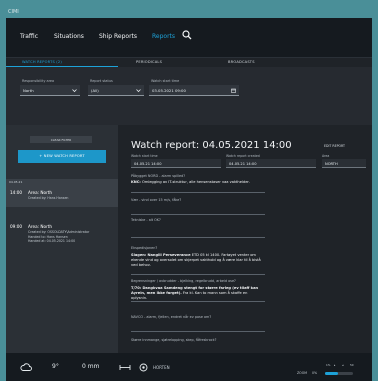 This screenshot has width=378, height=381. What do you see at coordinates (189, 367) in the screenshot?
I see `status-bar: 9° 0 mm HORTEN ZOOM 0% 1% ▸ ◂ 50` at bounding box center [189, 367].